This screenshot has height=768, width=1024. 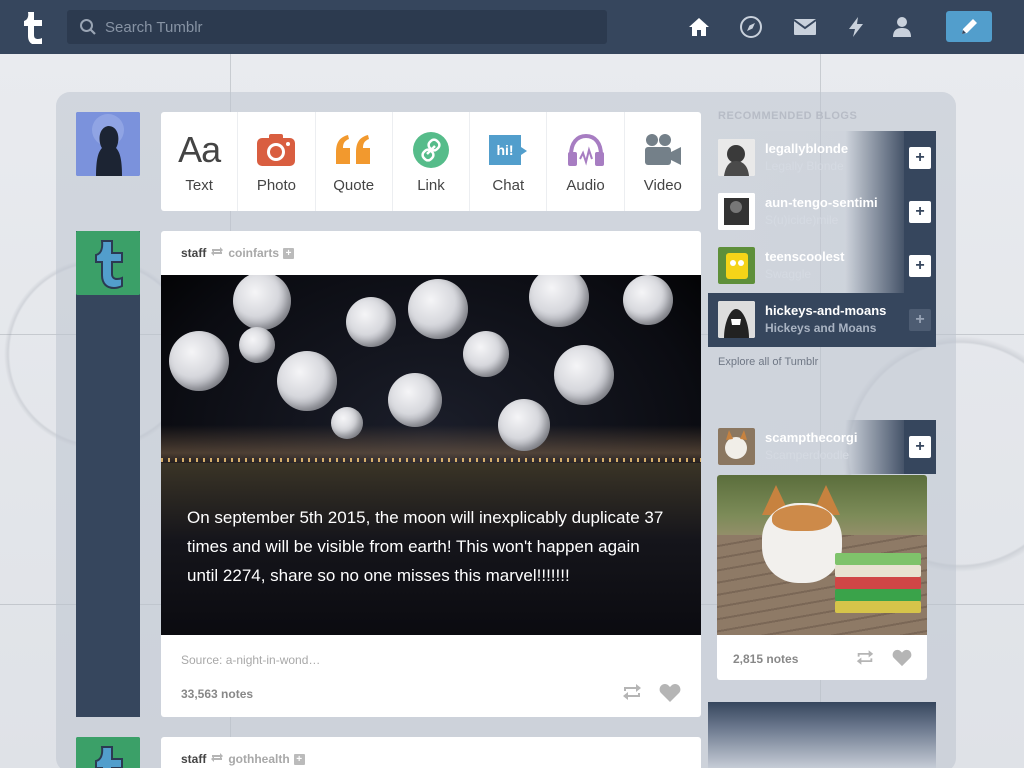 I want to click on account-icon, so click(x=902, y=27).